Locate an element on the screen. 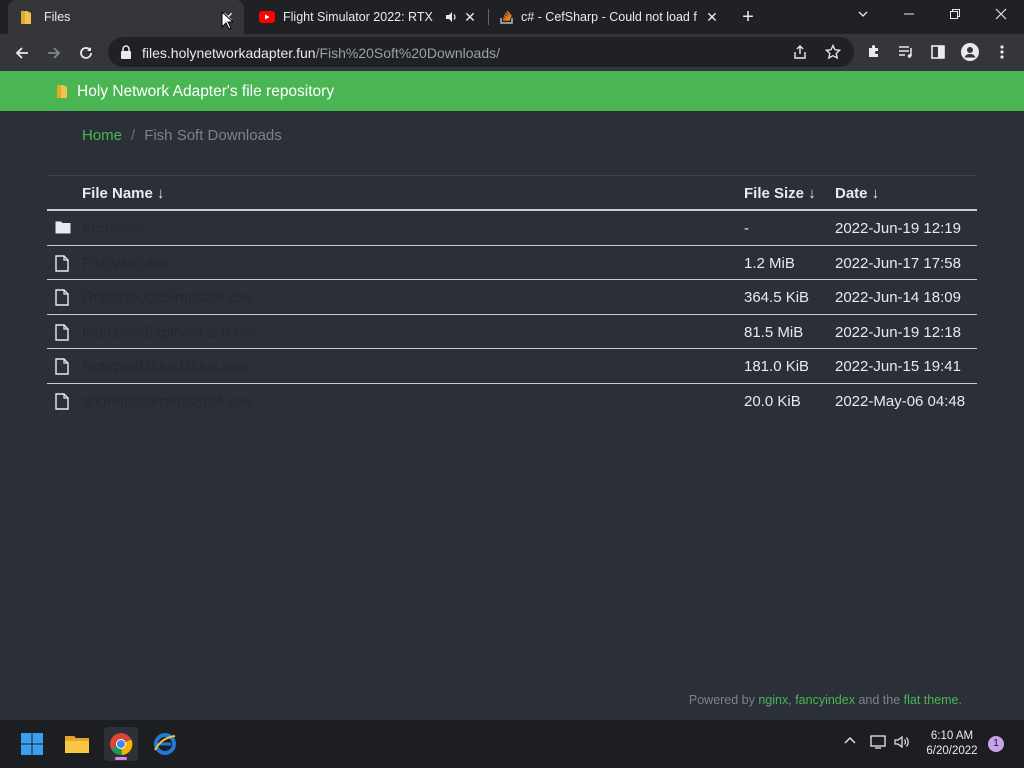 The height and width of the screenshot is (768, 1024). file-size: 1.2 MiB is located at coordinates (769, 263).